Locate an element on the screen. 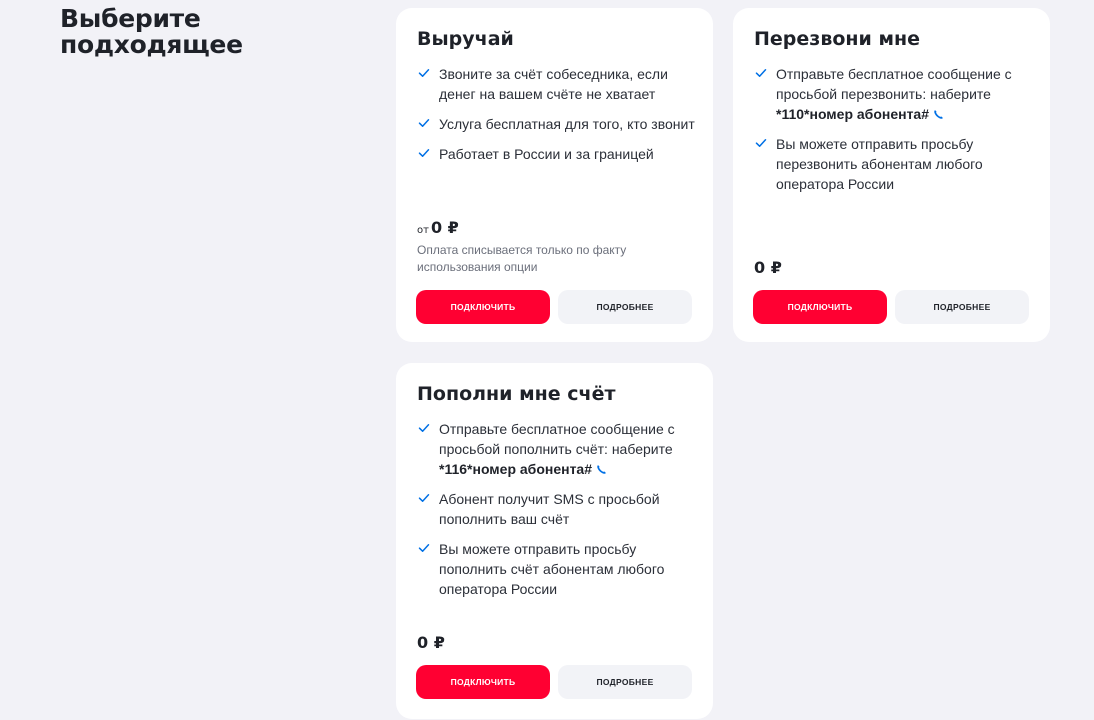  page-title: Выберите подходящее is located at coordinates (151, 31).